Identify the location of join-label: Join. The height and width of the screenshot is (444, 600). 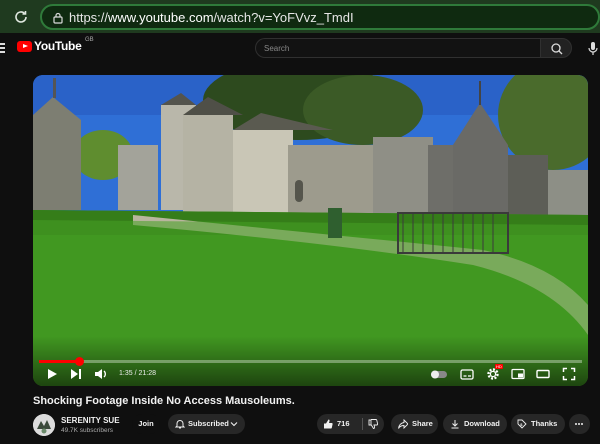
(146, 423).